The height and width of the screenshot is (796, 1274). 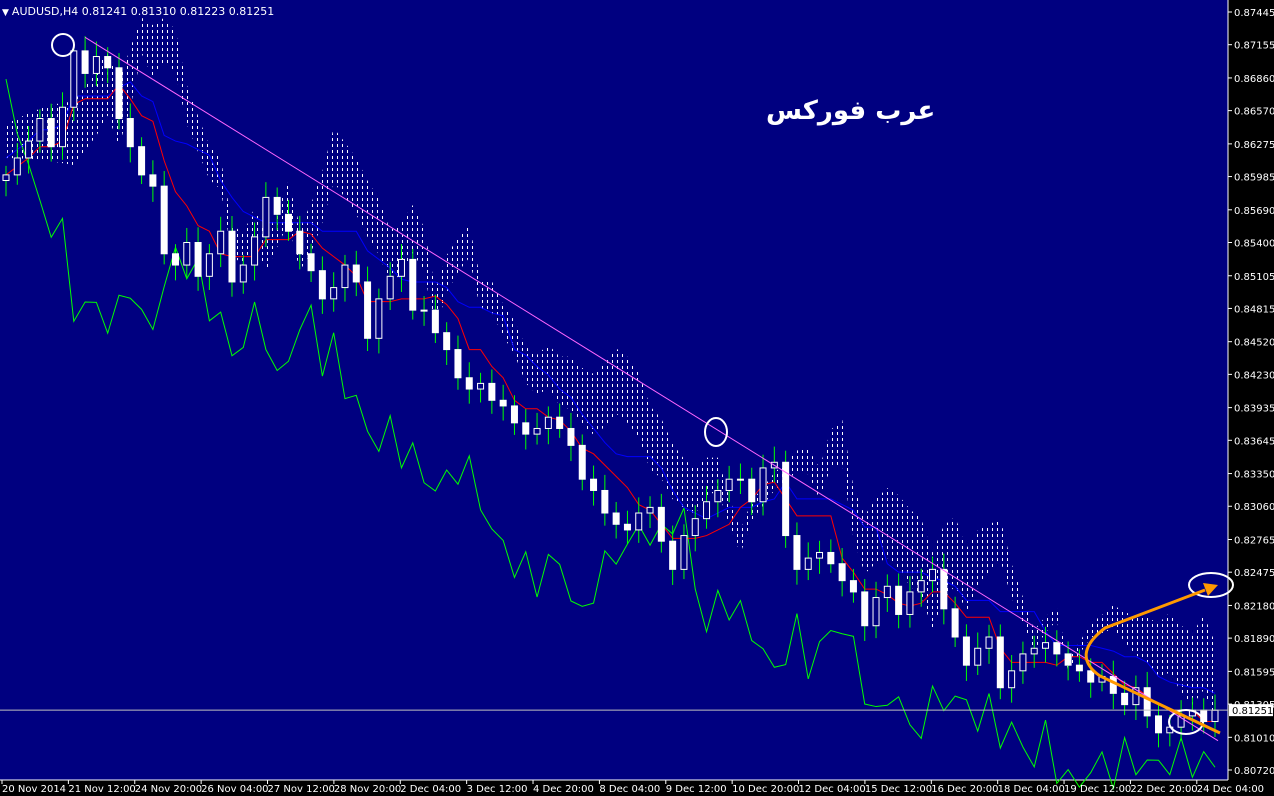 I want to click on y-tick-label: 0.86570, so click(x=1254, y=112).